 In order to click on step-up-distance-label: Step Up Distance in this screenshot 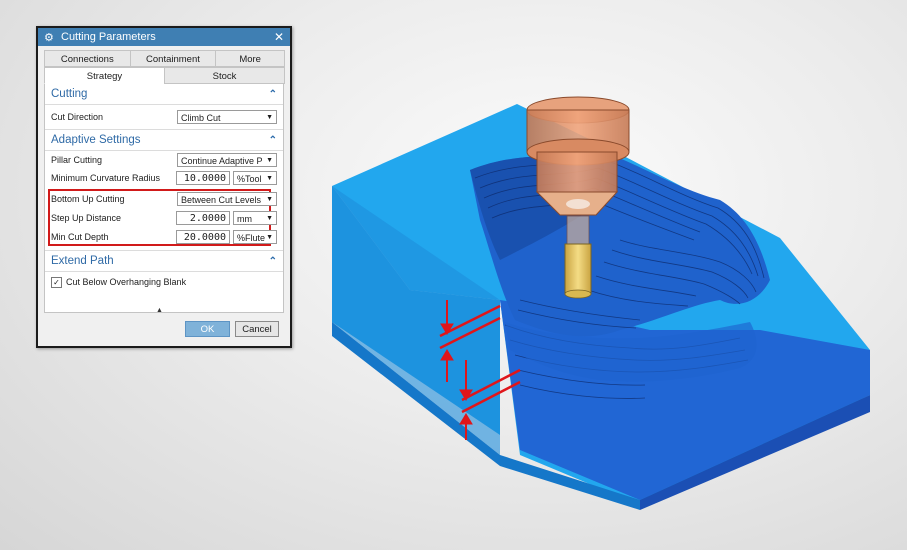, I will do `click(86, 217)`.